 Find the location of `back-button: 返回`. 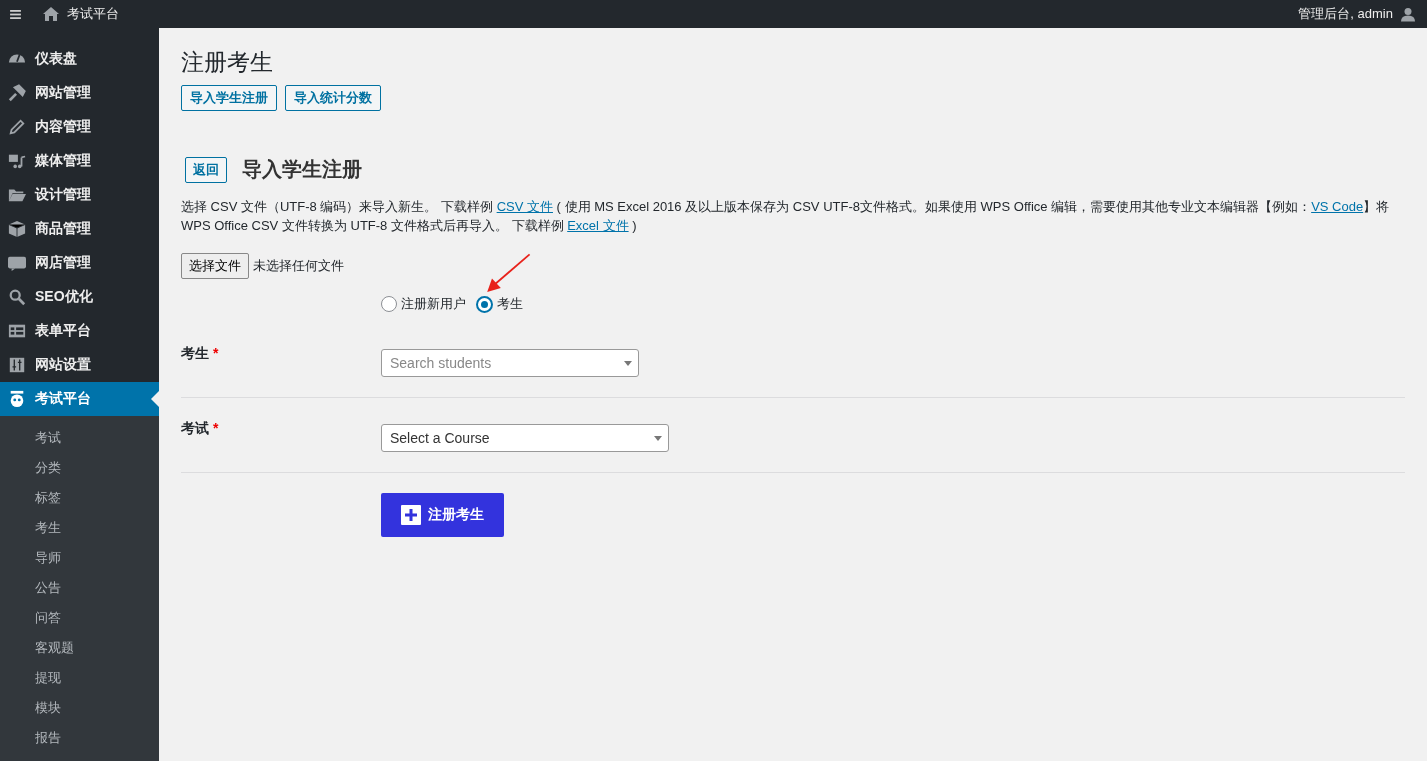

back-button: 返回 is located at coordinates (206, 169).